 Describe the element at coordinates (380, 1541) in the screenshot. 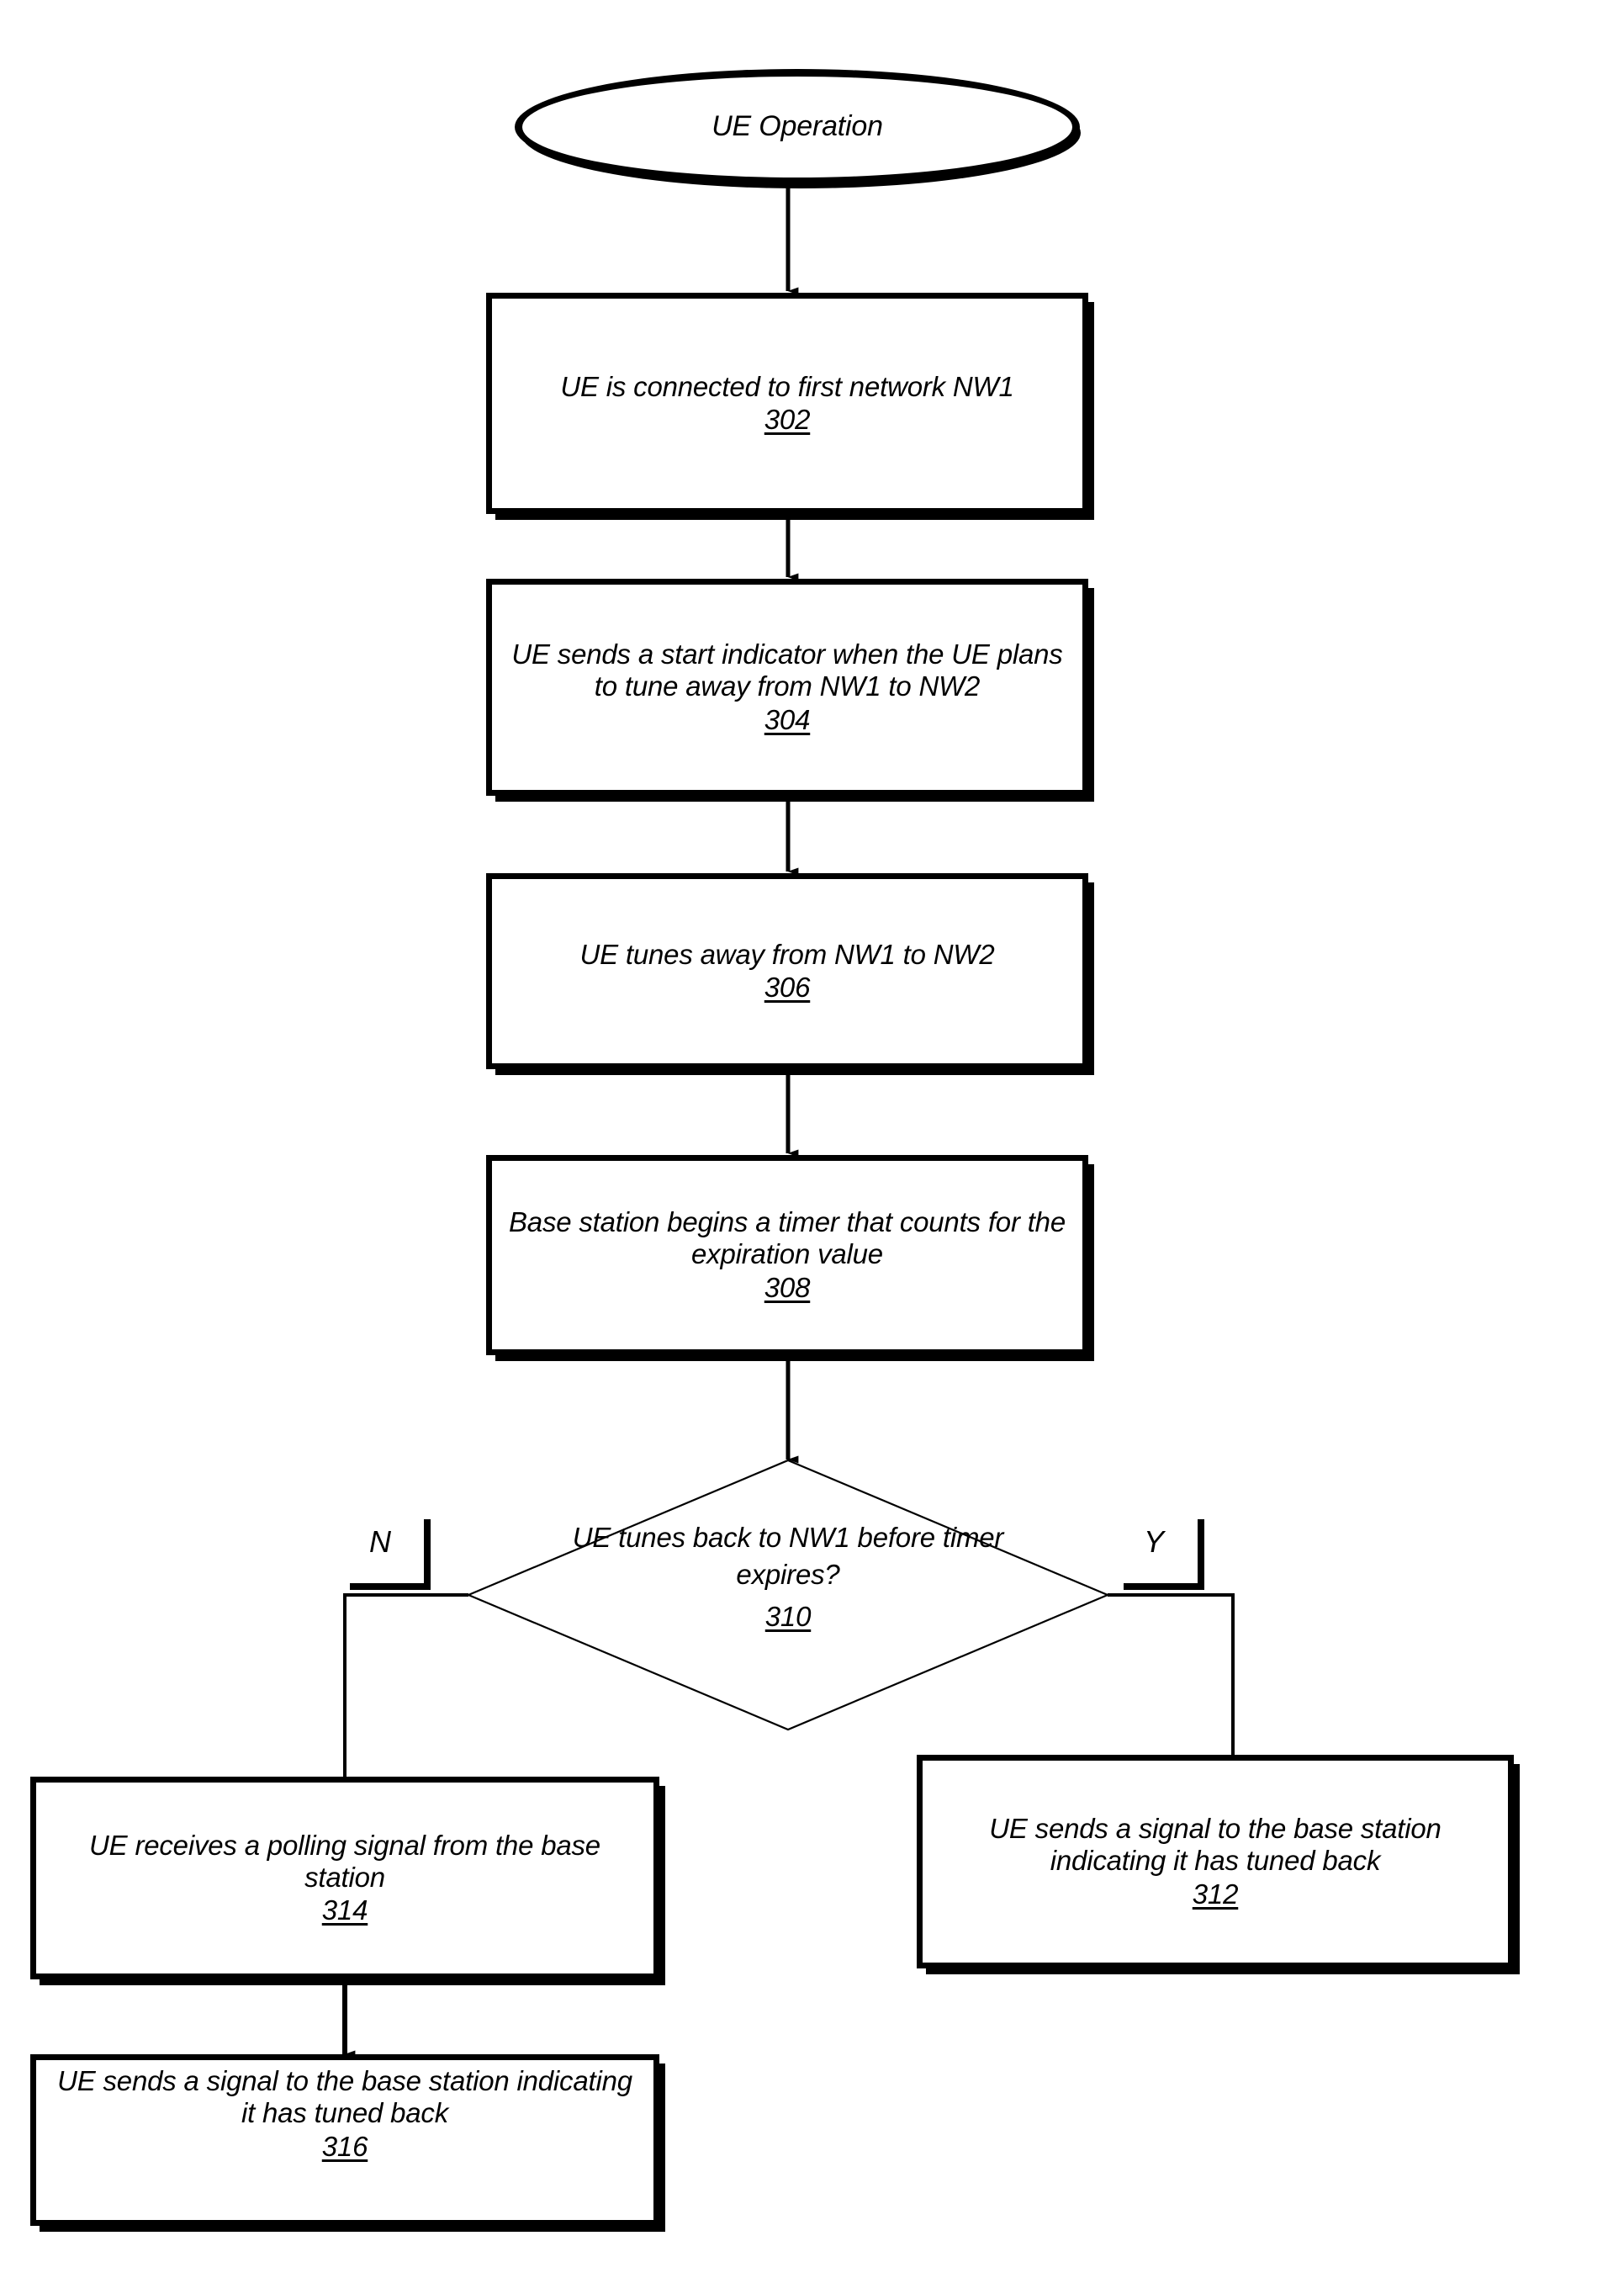

I see `branch-label-no-text: N` at that location.